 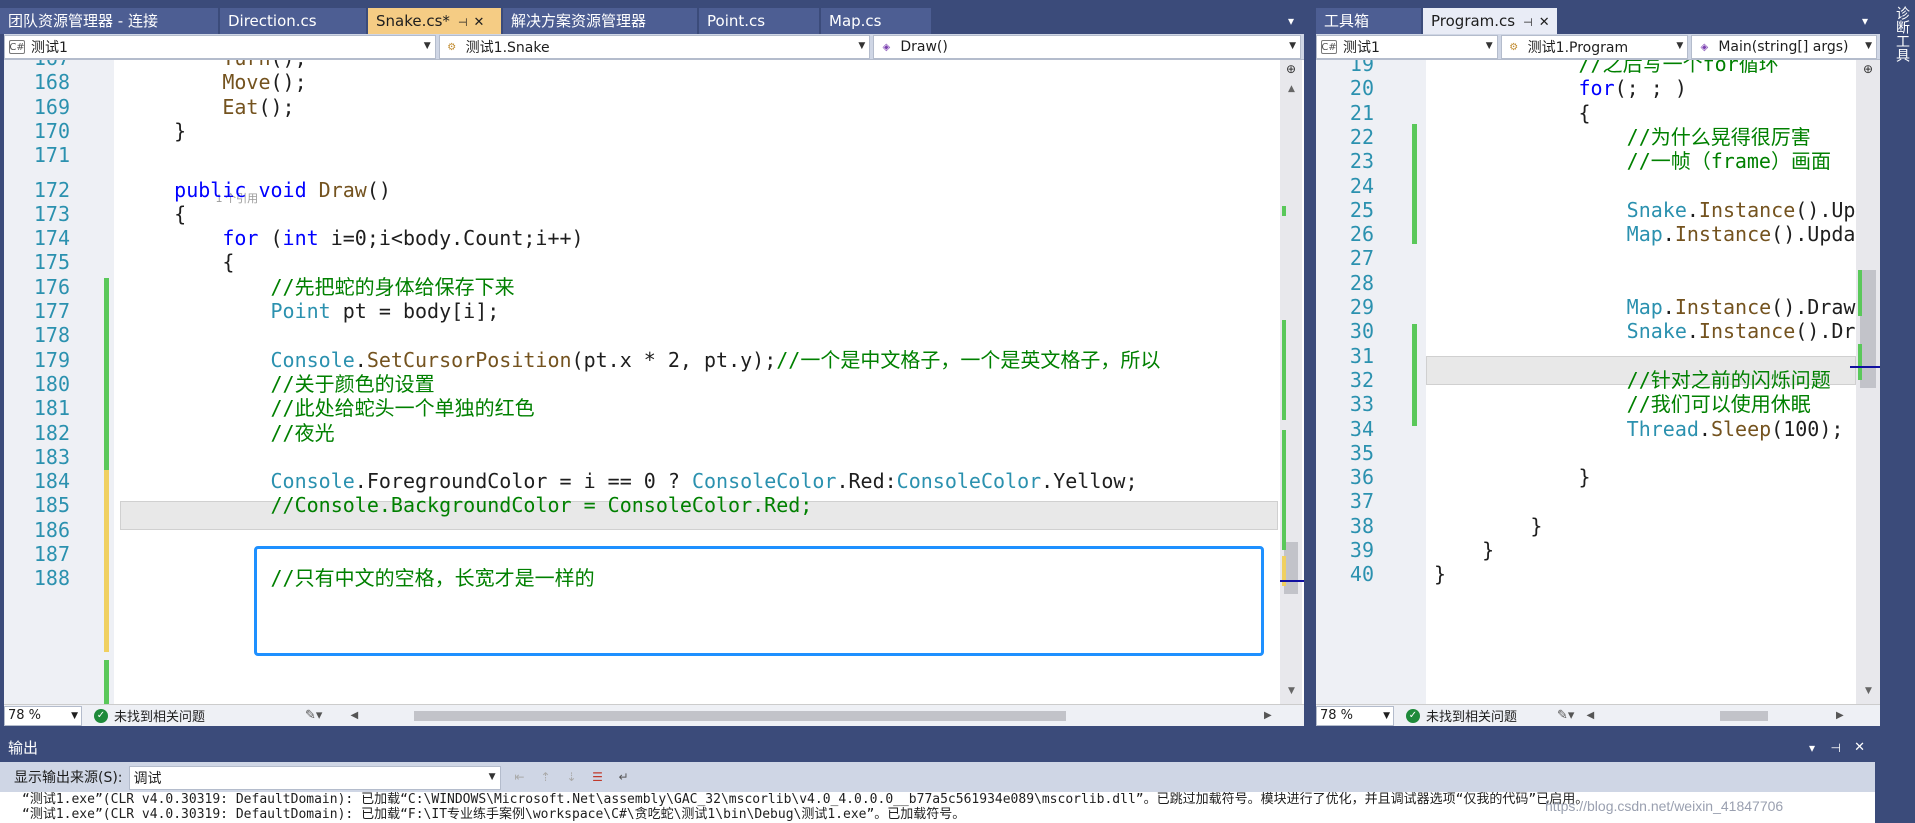 What do you see at coordinates (601, 21) in the screenshot?
I see `tab-solution-explorer: 解决方案资源管理器` at bounding box center [601, 21].